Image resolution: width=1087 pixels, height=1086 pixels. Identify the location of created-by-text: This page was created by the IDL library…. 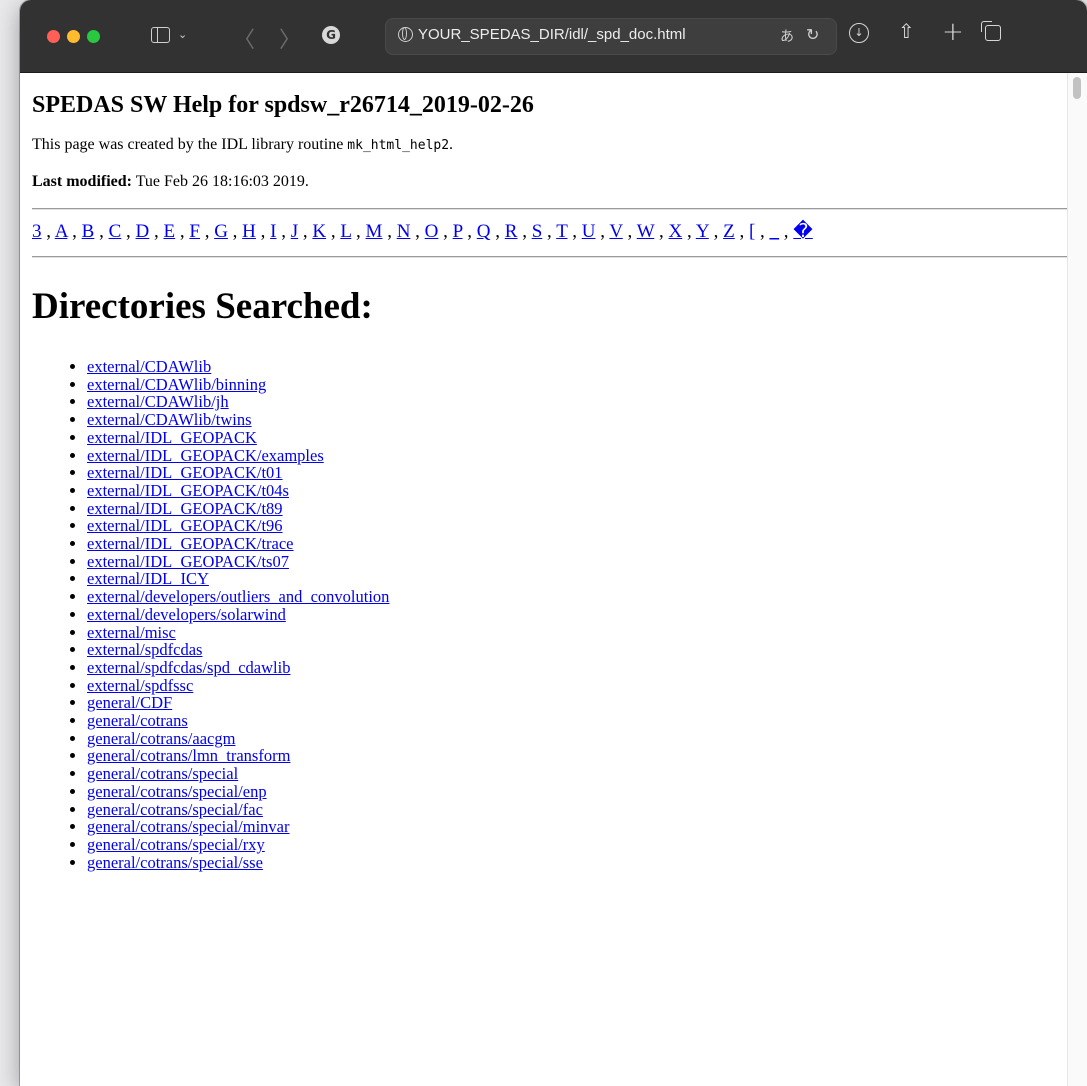
(190, 144).